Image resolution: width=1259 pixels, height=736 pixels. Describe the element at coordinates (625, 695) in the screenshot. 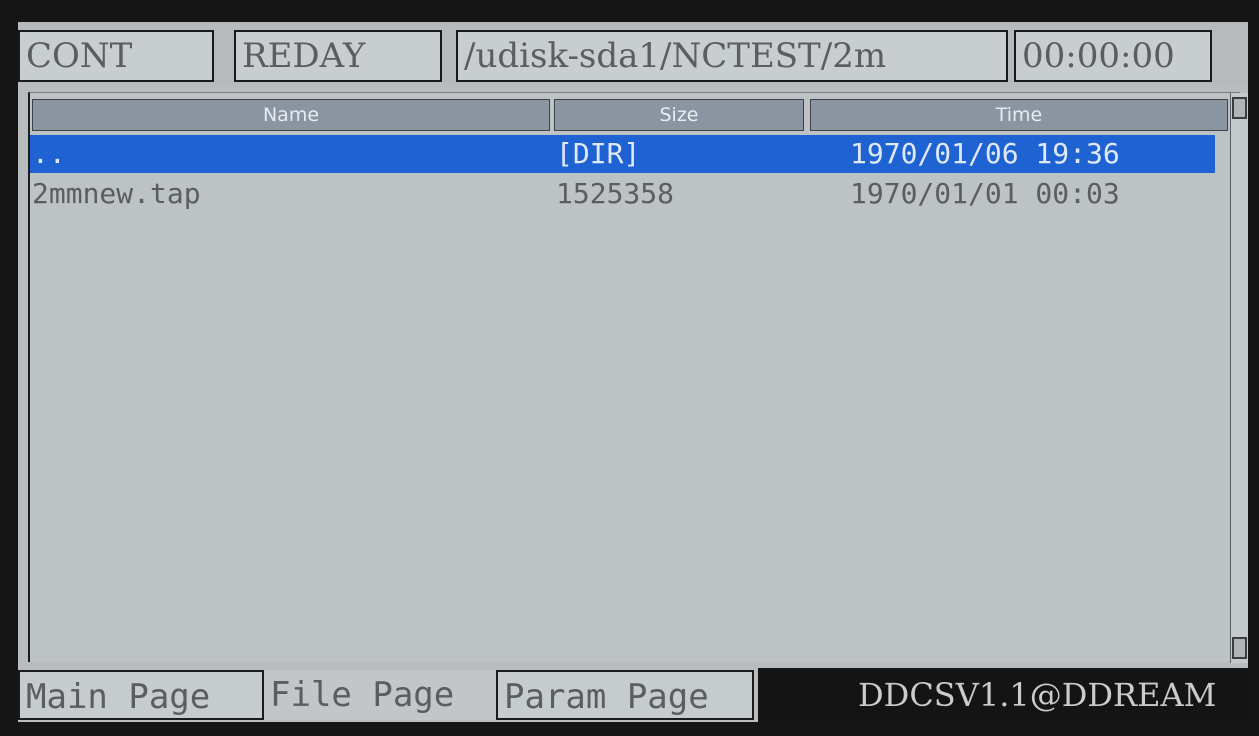

I see `tab-param-page: Param Page` at that location.